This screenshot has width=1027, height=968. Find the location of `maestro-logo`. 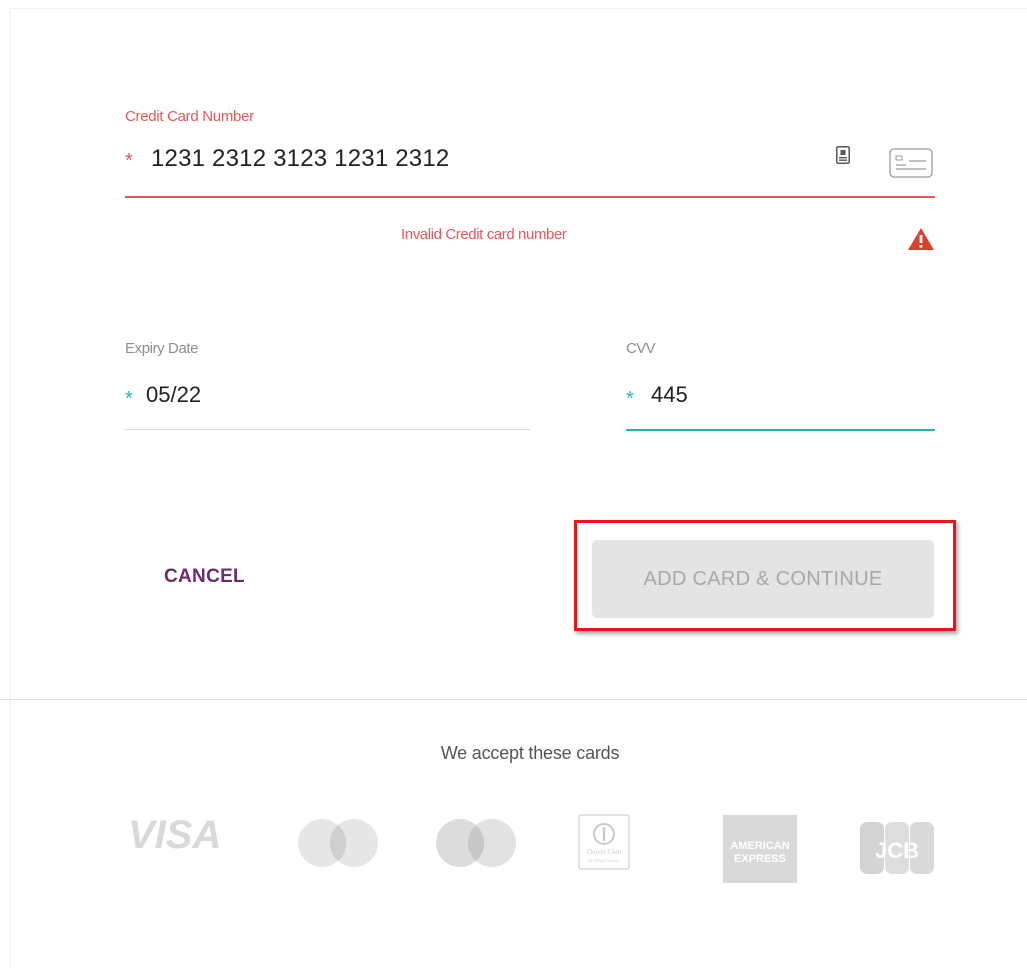

maestro-logo is located at coordinates (476, 843).